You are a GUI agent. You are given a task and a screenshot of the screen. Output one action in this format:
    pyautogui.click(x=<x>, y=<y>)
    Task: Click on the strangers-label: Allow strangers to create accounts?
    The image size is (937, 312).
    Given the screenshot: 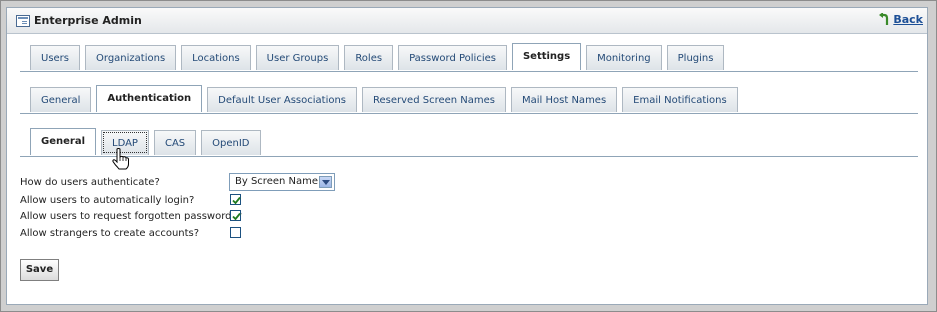 What is the action you would take?
    pyautogui.click(x=110, y=233)
    